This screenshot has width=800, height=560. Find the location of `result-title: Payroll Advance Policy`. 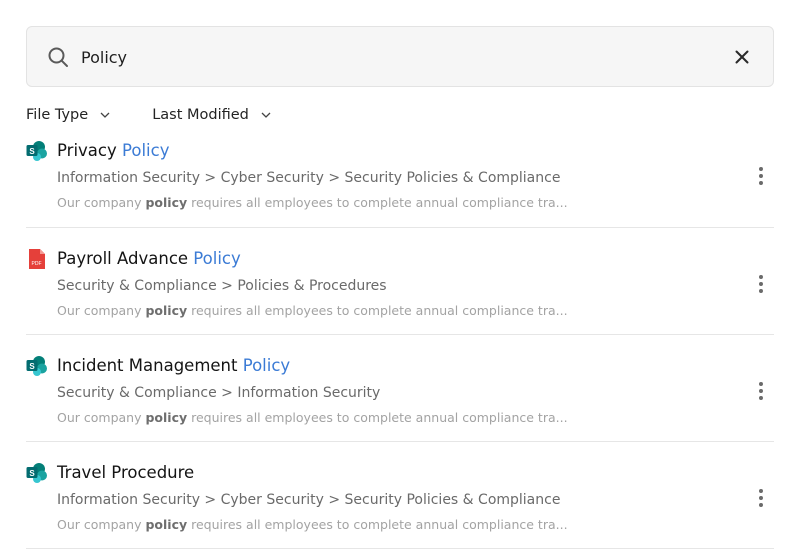

result-title: Payroll Advance Policy is located at coordinates (149, 258).